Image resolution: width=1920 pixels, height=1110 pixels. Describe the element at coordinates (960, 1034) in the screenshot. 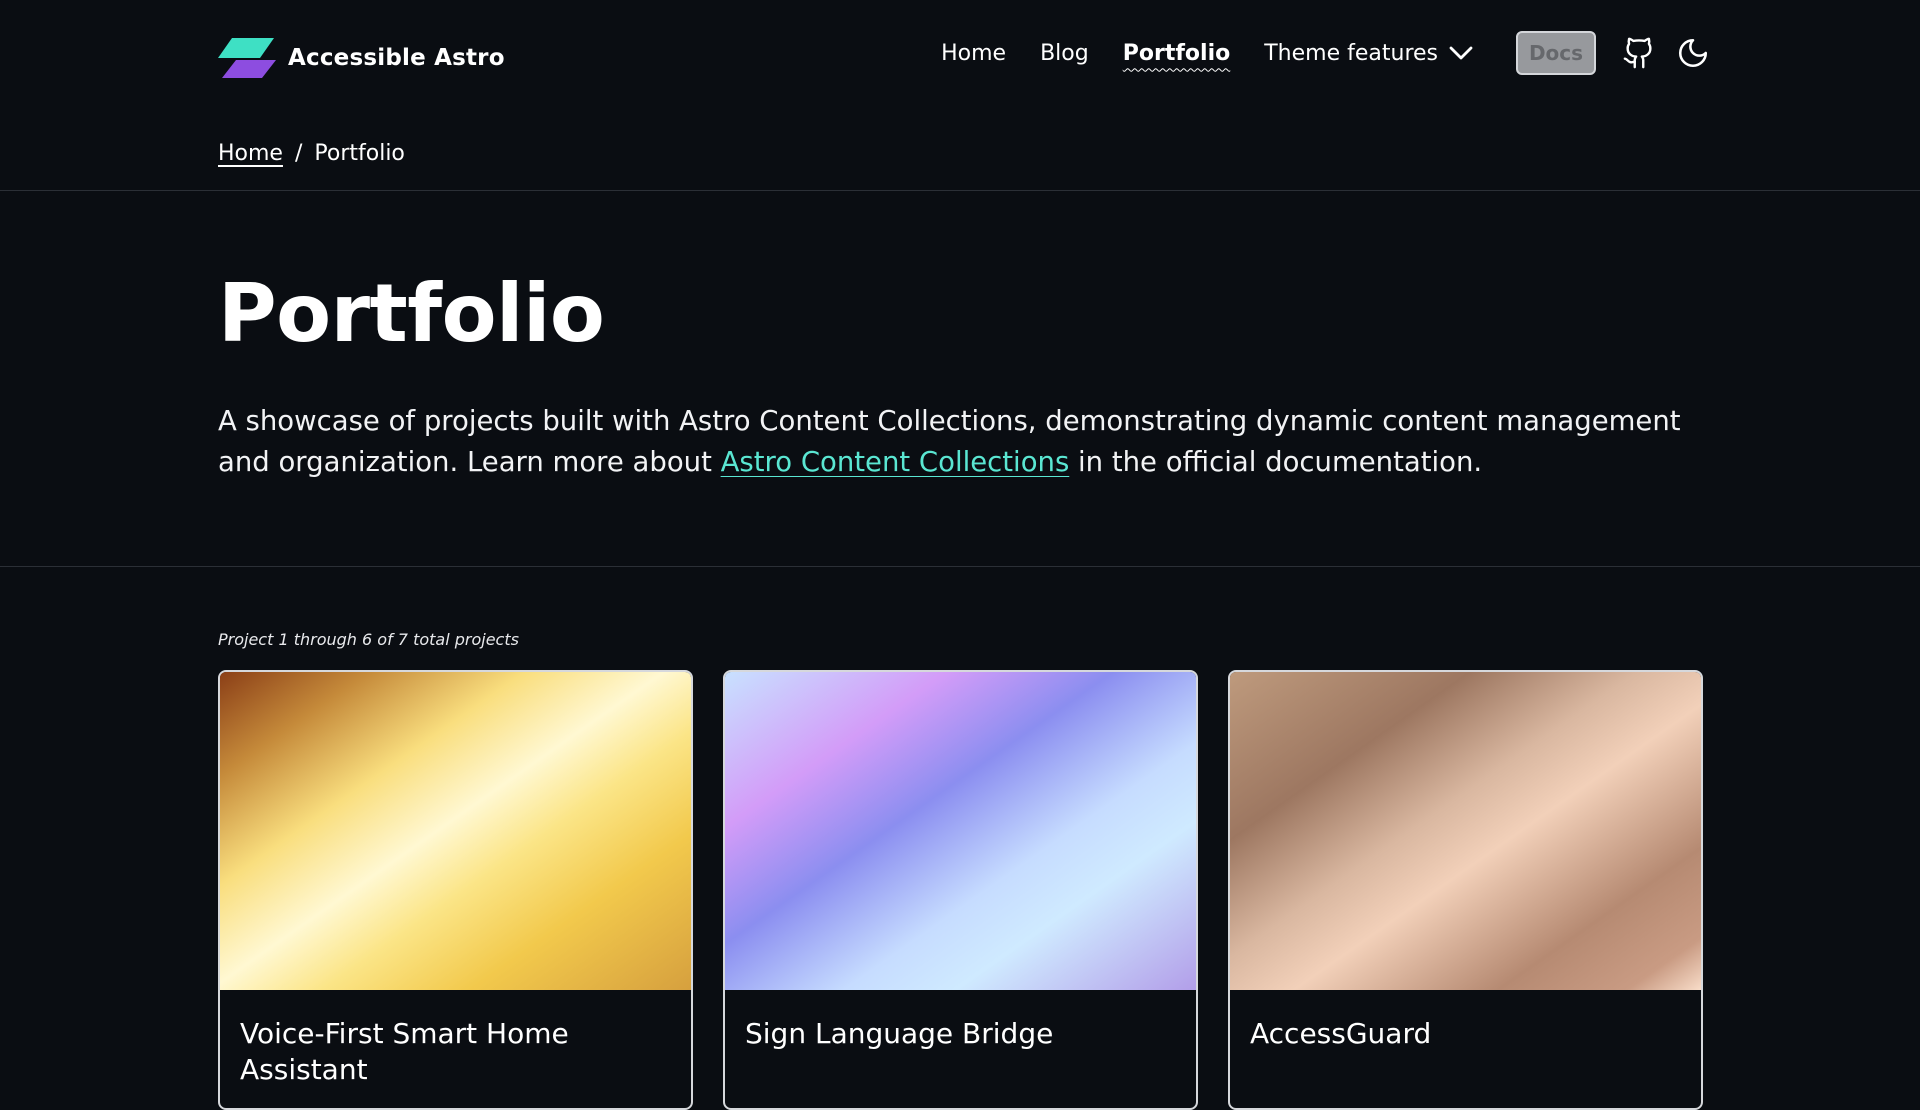

I see `project-card-title: Sign Language Bridge` at that location.